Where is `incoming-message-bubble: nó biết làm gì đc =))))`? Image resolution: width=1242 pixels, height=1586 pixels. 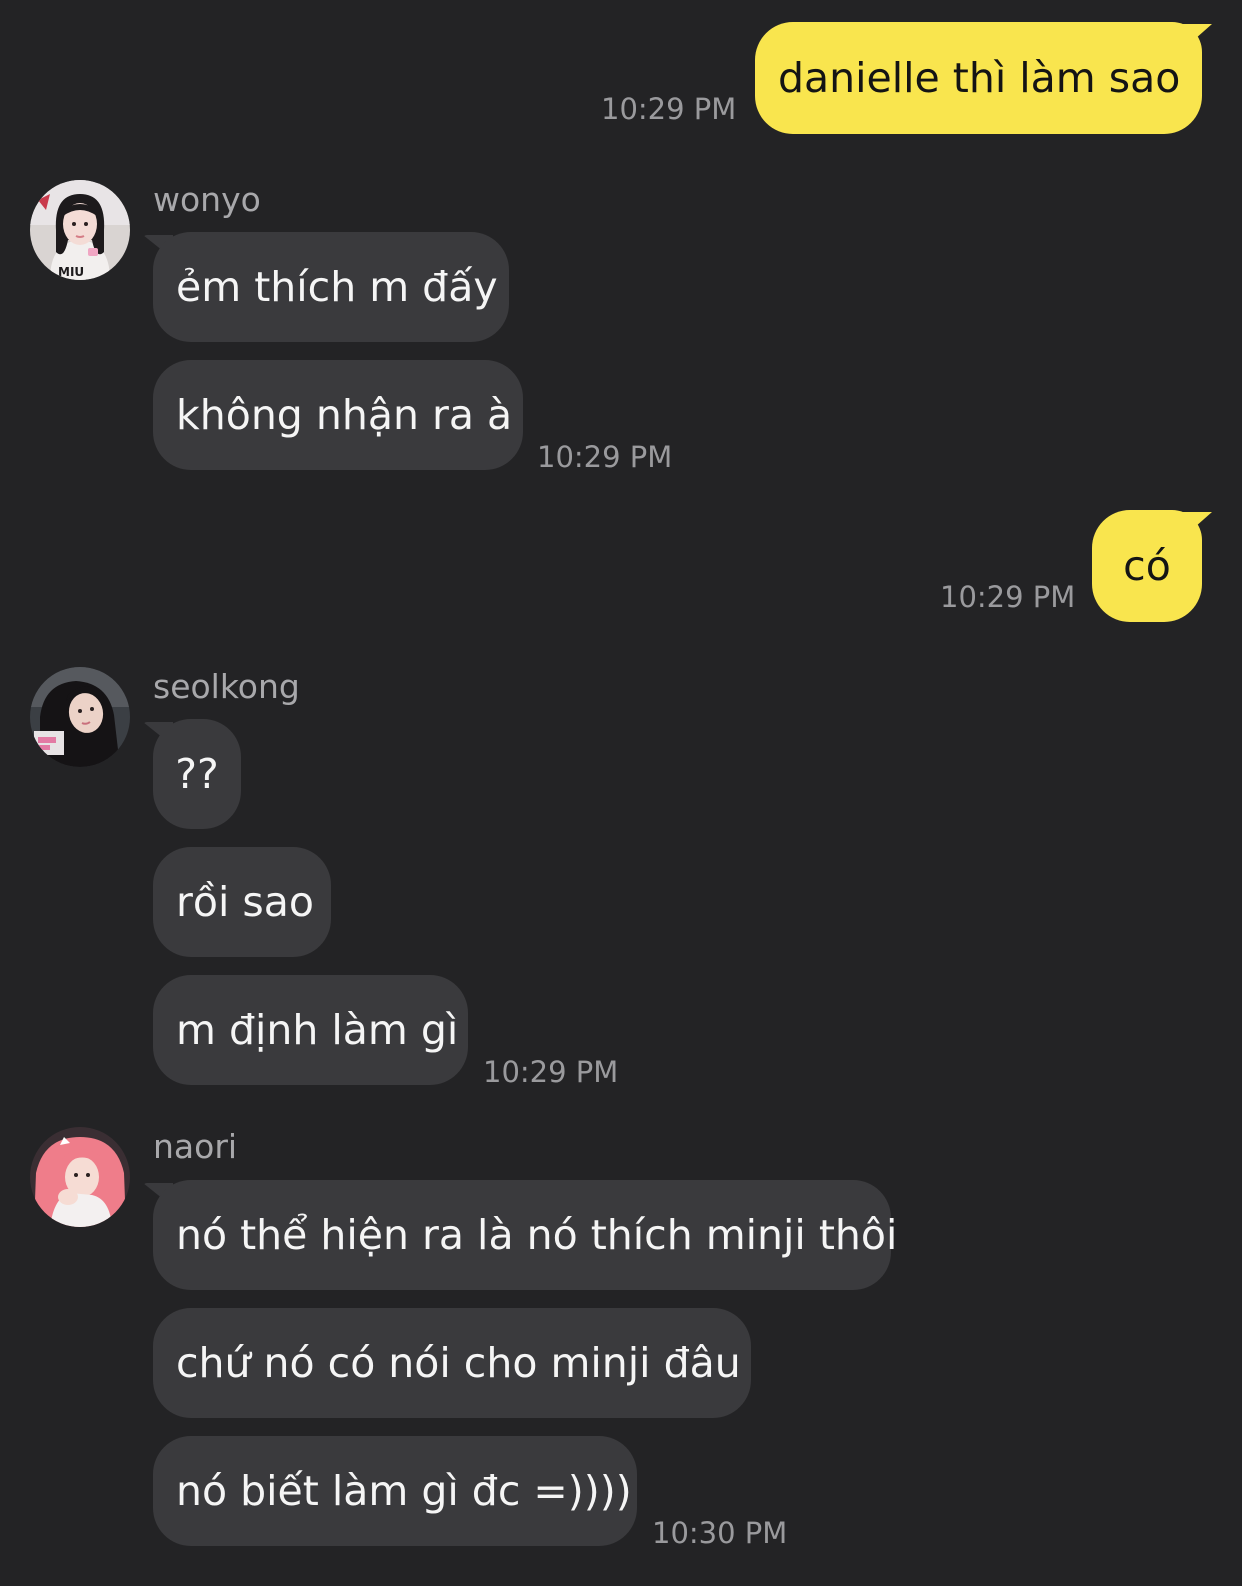 incoming-message-bubble: nó biết làm gì đc =)))) is located at coordinates (395, 1491).